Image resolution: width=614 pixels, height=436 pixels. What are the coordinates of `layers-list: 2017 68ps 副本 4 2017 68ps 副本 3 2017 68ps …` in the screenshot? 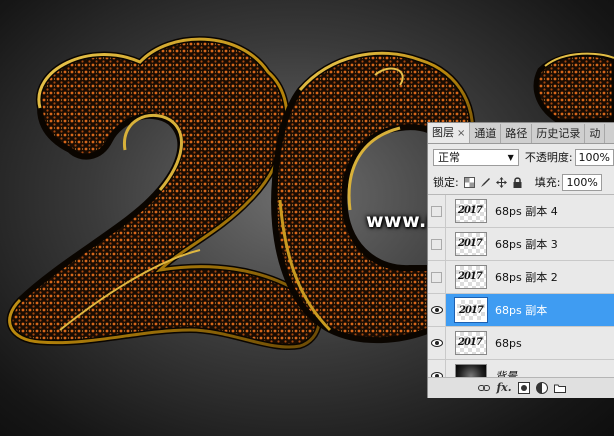 It's located at (521, 294).